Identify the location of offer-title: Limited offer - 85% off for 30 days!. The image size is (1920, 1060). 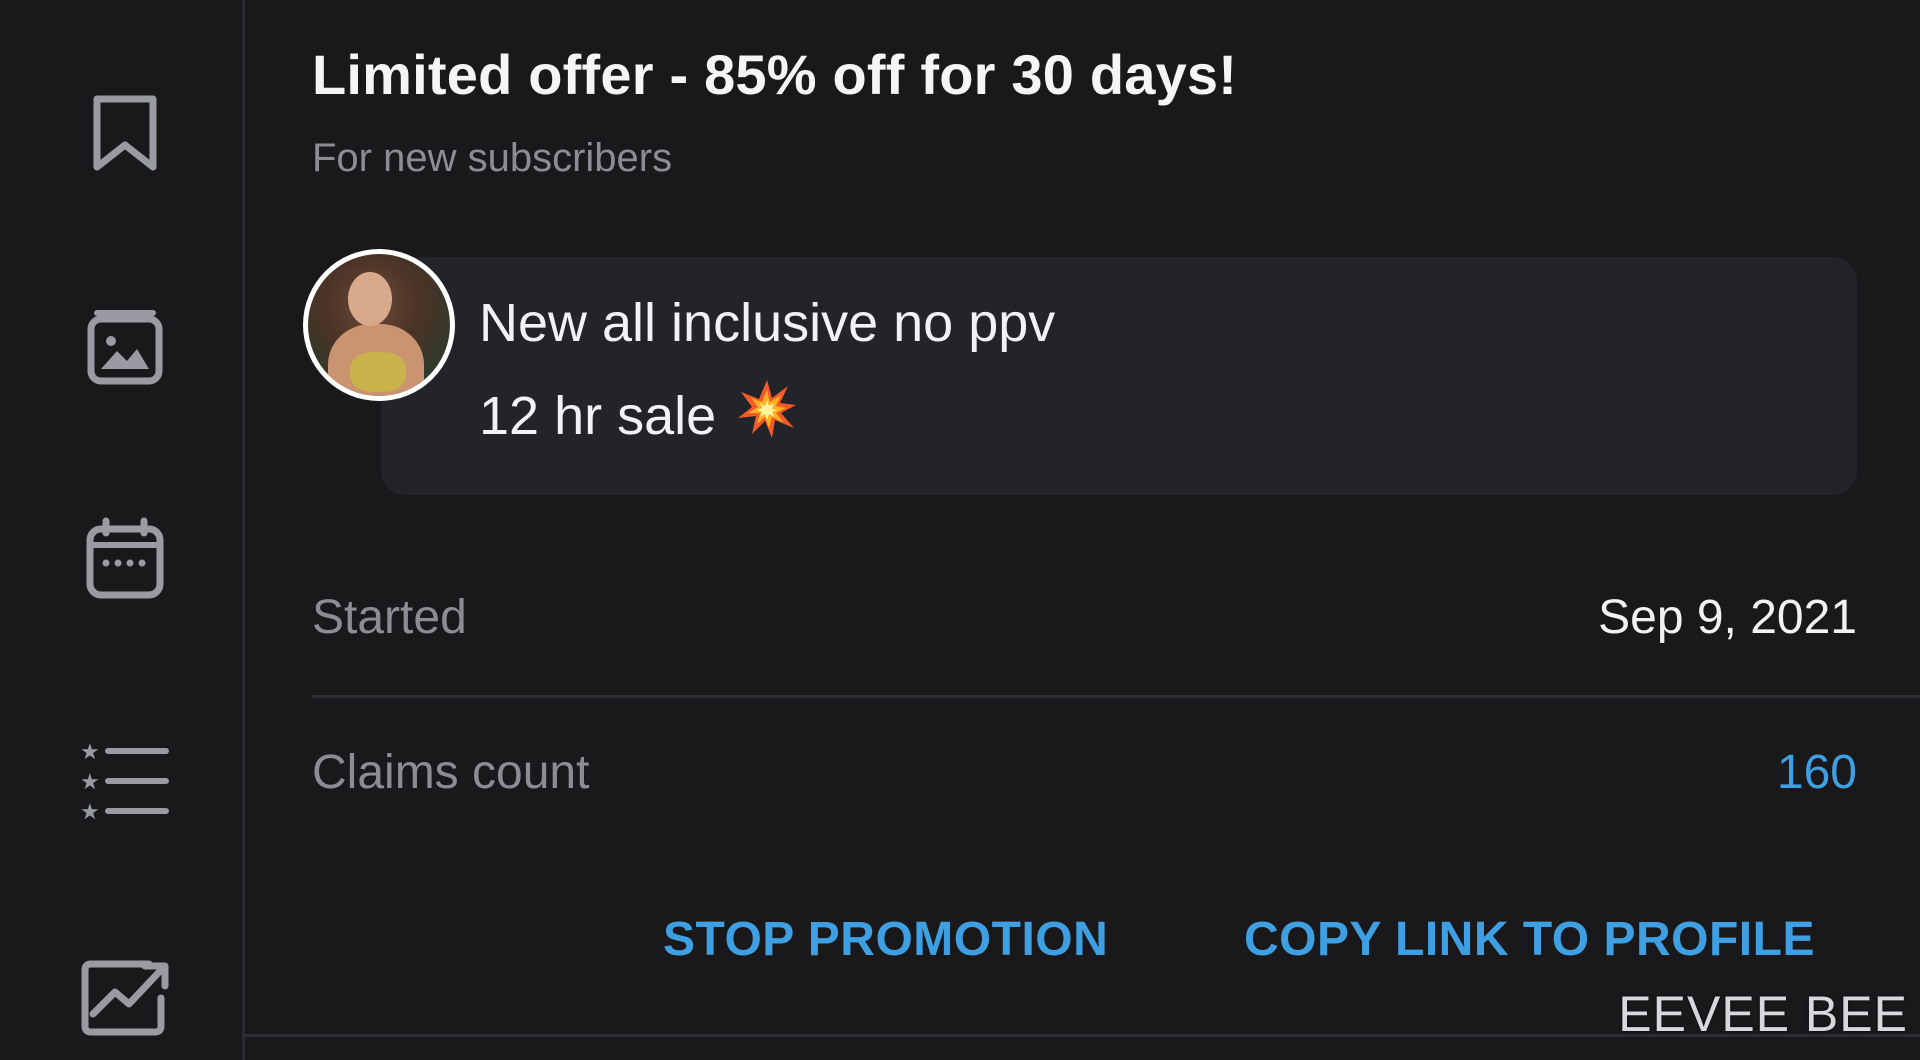
(775, 74).